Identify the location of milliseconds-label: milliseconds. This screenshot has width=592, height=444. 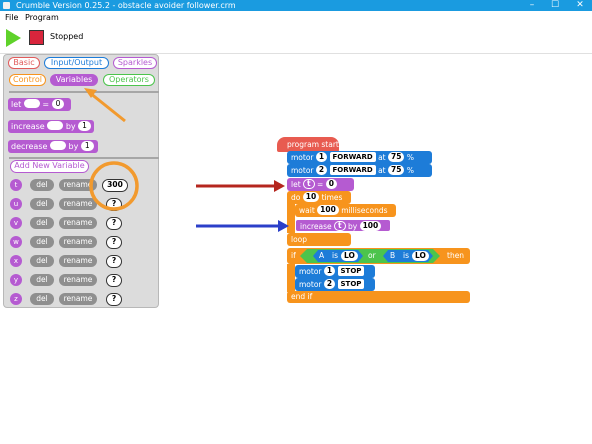
(364, 210).